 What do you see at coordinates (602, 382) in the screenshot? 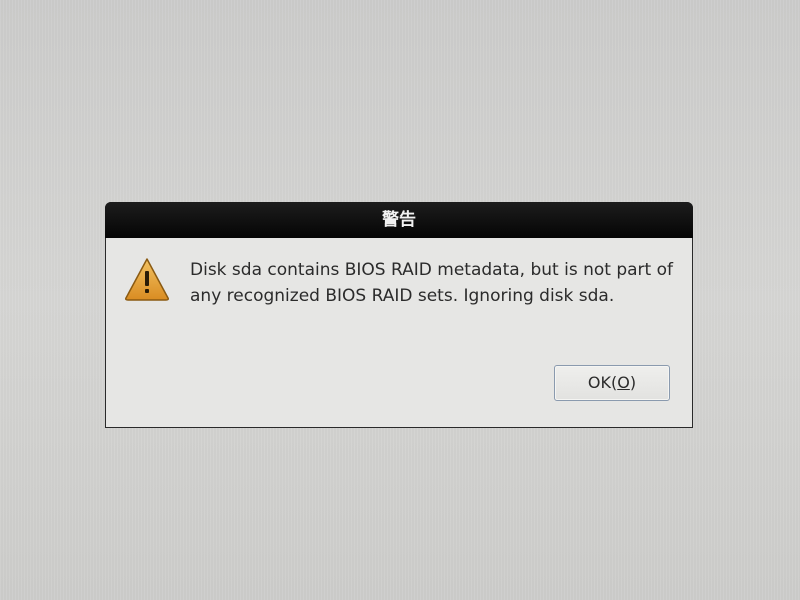
I see `ok-label-prefix: OK(` at bounding box center [602, 382].